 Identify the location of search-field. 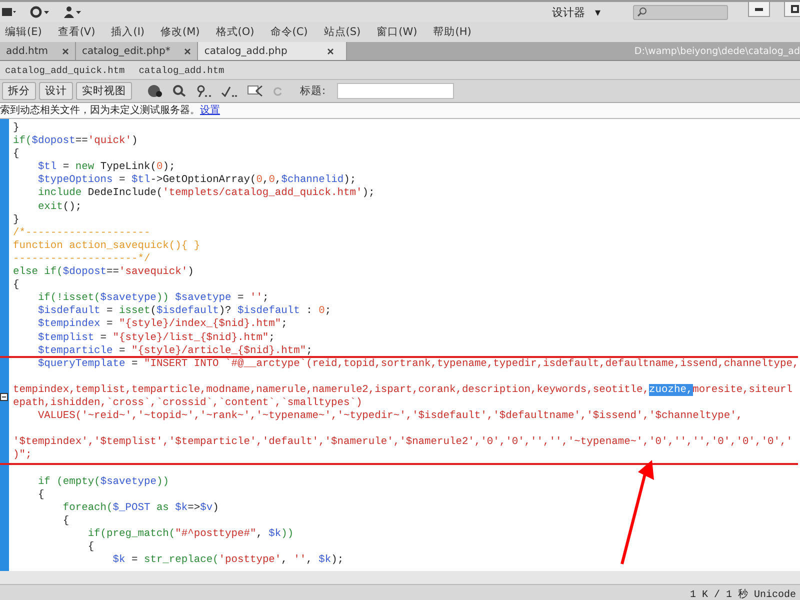
(680, 12).